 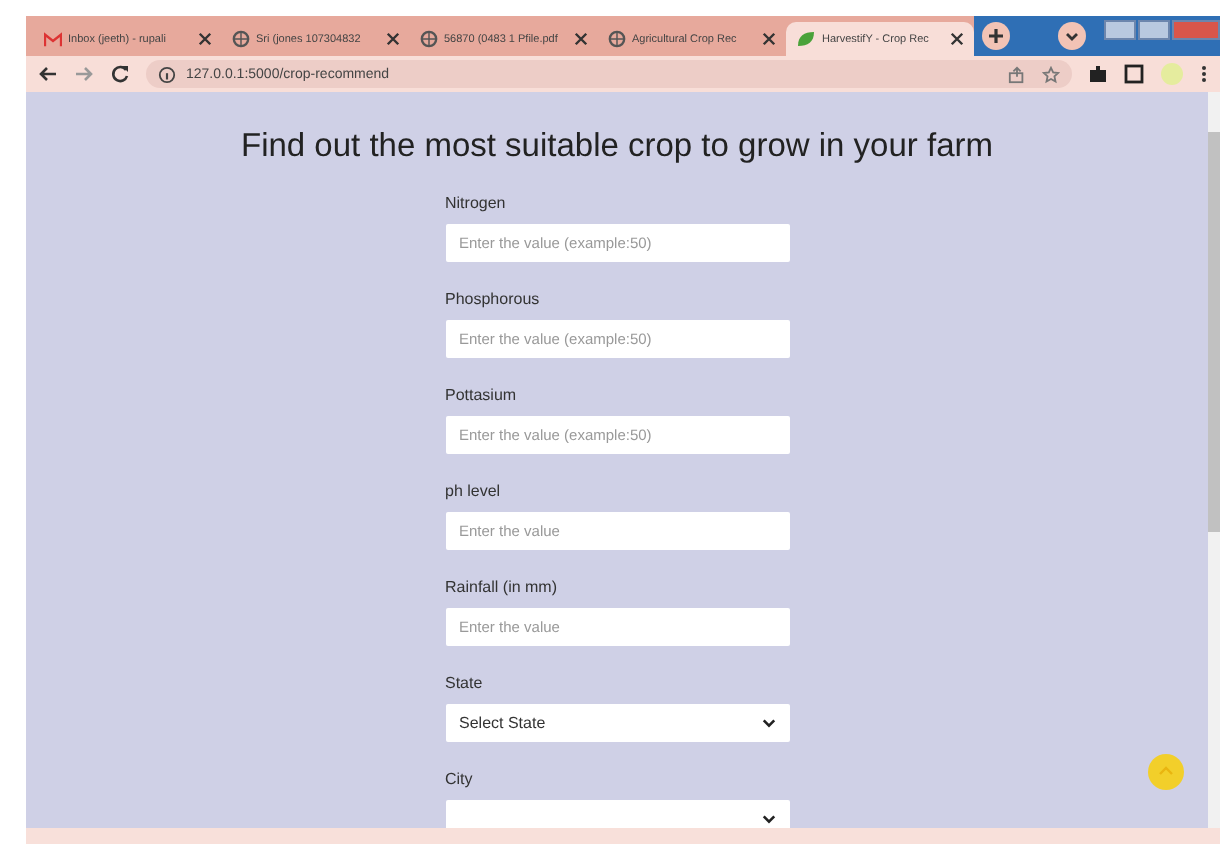 What do you see at coordinates (1134, 74) in the screenshot?
I see `sidebar-icon` at bounding box center [1134, 74].